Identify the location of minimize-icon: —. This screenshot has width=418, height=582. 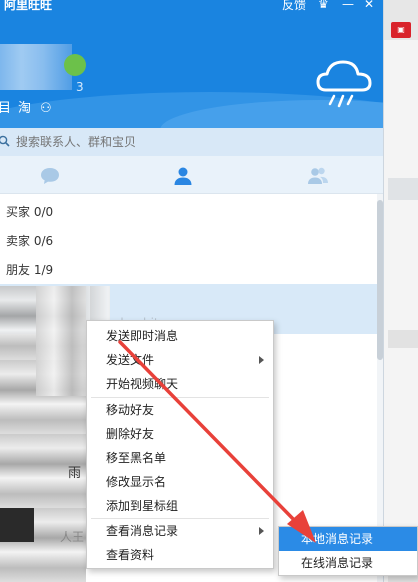
(348, 5).